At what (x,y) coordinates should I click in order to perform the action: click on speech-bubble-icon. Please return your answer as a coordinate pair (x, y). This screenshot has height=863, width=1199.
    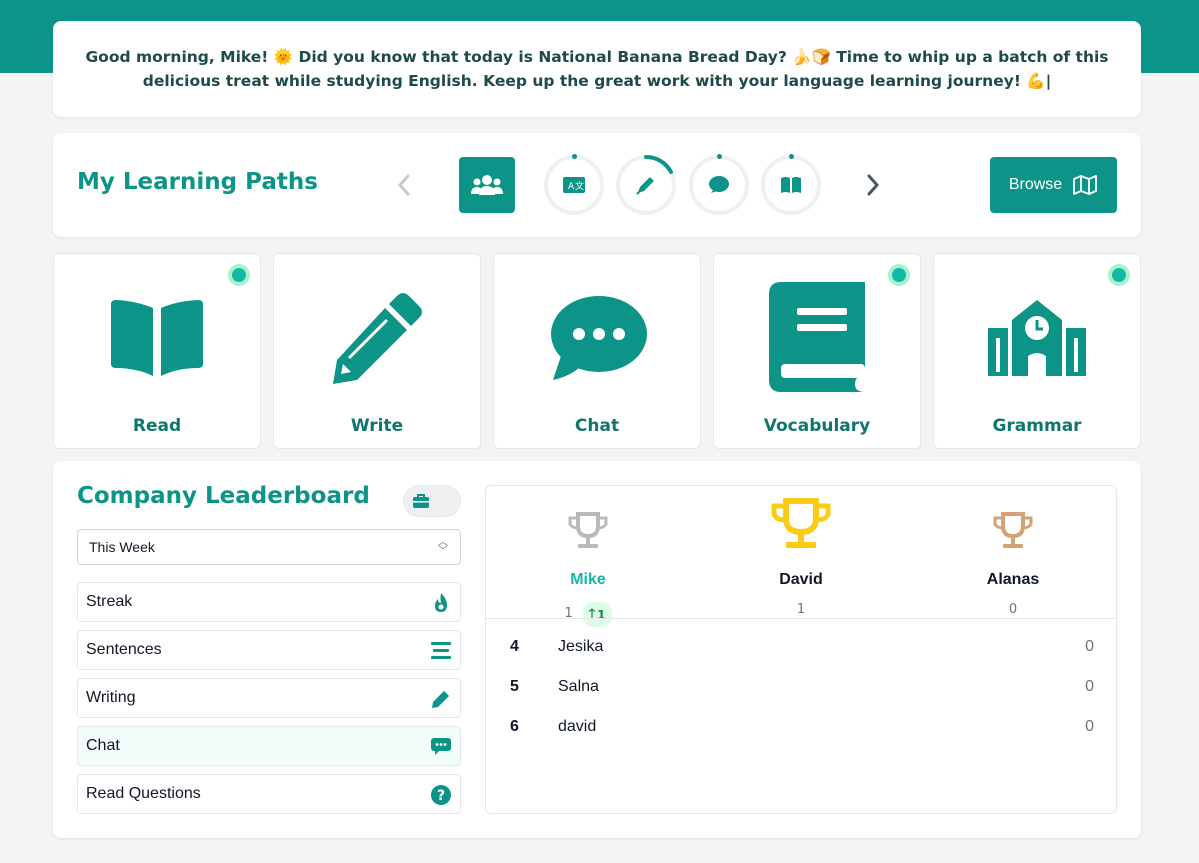
    Looking at the image, I should click on (599, 338).